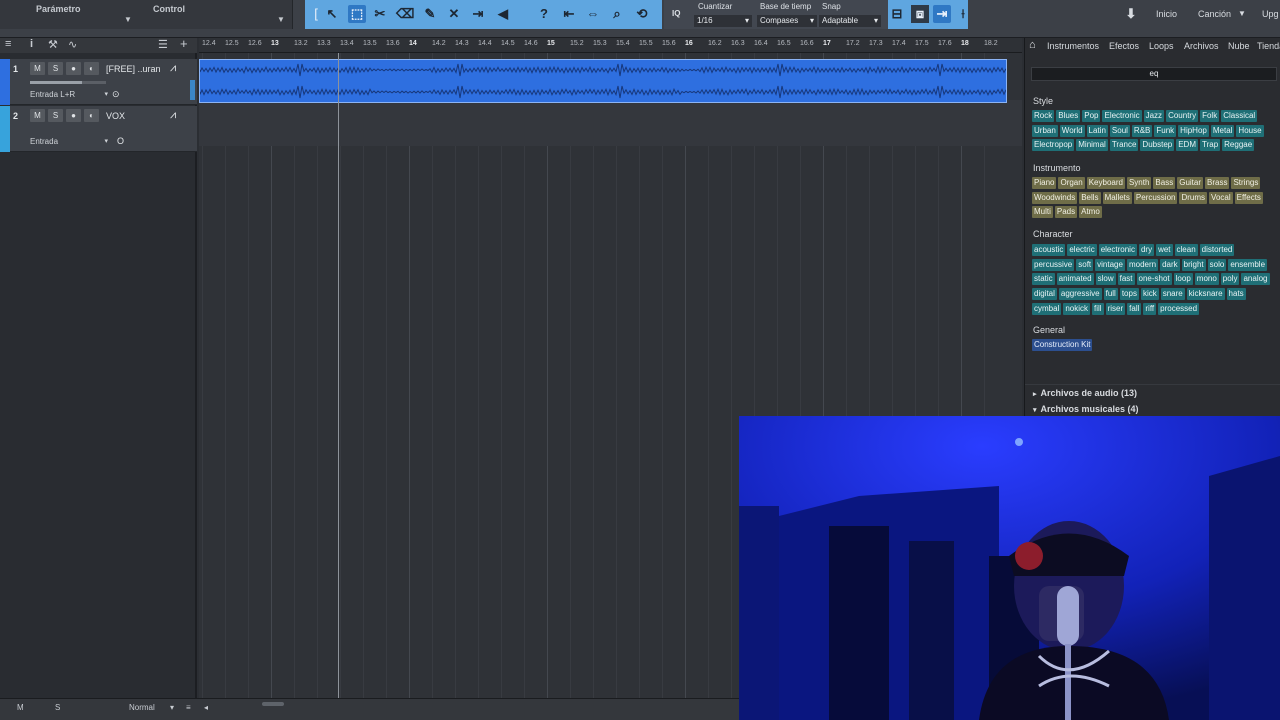  Describe the element at coordinates (1062, 345) in the screenshot. I see `tag-chip: Construction Kit` at that location.